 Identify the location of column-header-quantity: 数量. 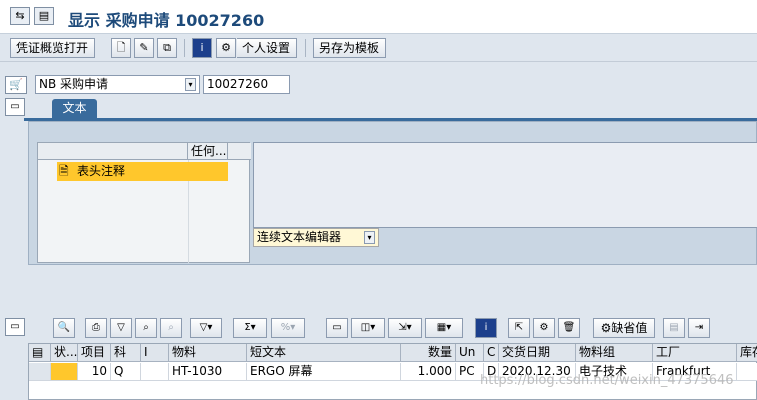
(428, 353).